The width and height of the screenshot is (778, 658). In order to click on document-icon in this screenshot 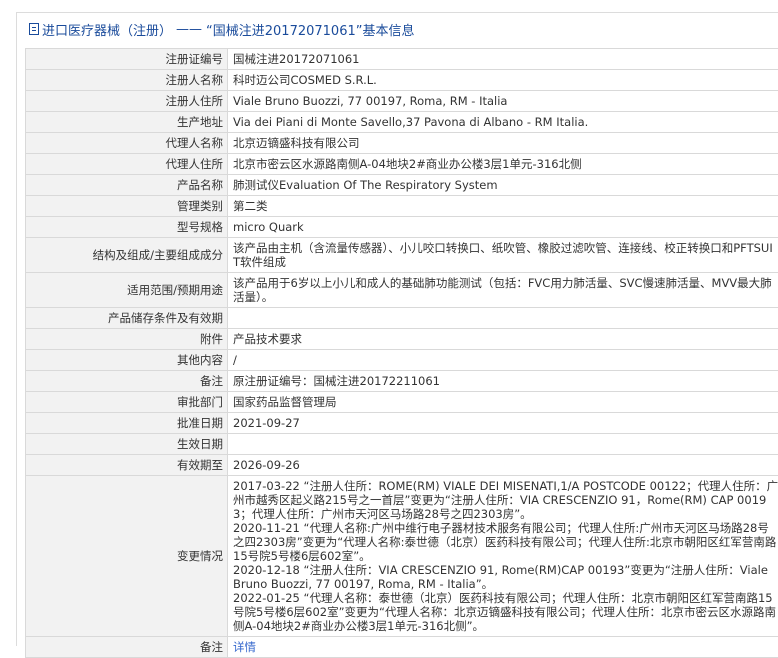, I will do `click(34, 29)`.